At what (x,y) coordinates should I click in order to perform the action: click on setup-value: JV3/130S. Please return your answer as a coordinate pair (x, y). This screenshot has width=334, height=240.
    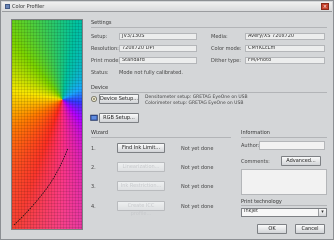
    Looking at the image, I should click on (158, 36).